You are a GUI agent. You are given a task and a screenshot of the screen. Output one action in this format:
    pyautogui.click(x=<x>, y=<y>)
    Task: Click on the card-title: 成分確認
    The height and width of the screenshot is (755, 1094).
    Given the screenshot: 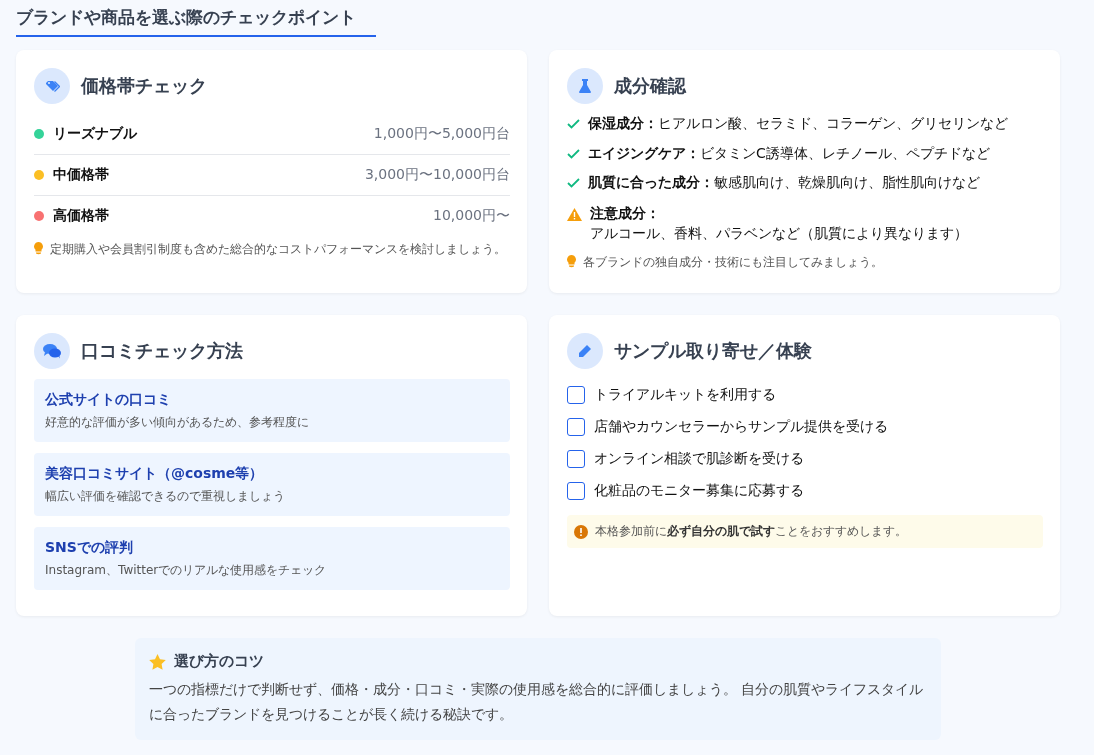 What is the action you would take?
    pyautogui.click(x=650, y=86)
    